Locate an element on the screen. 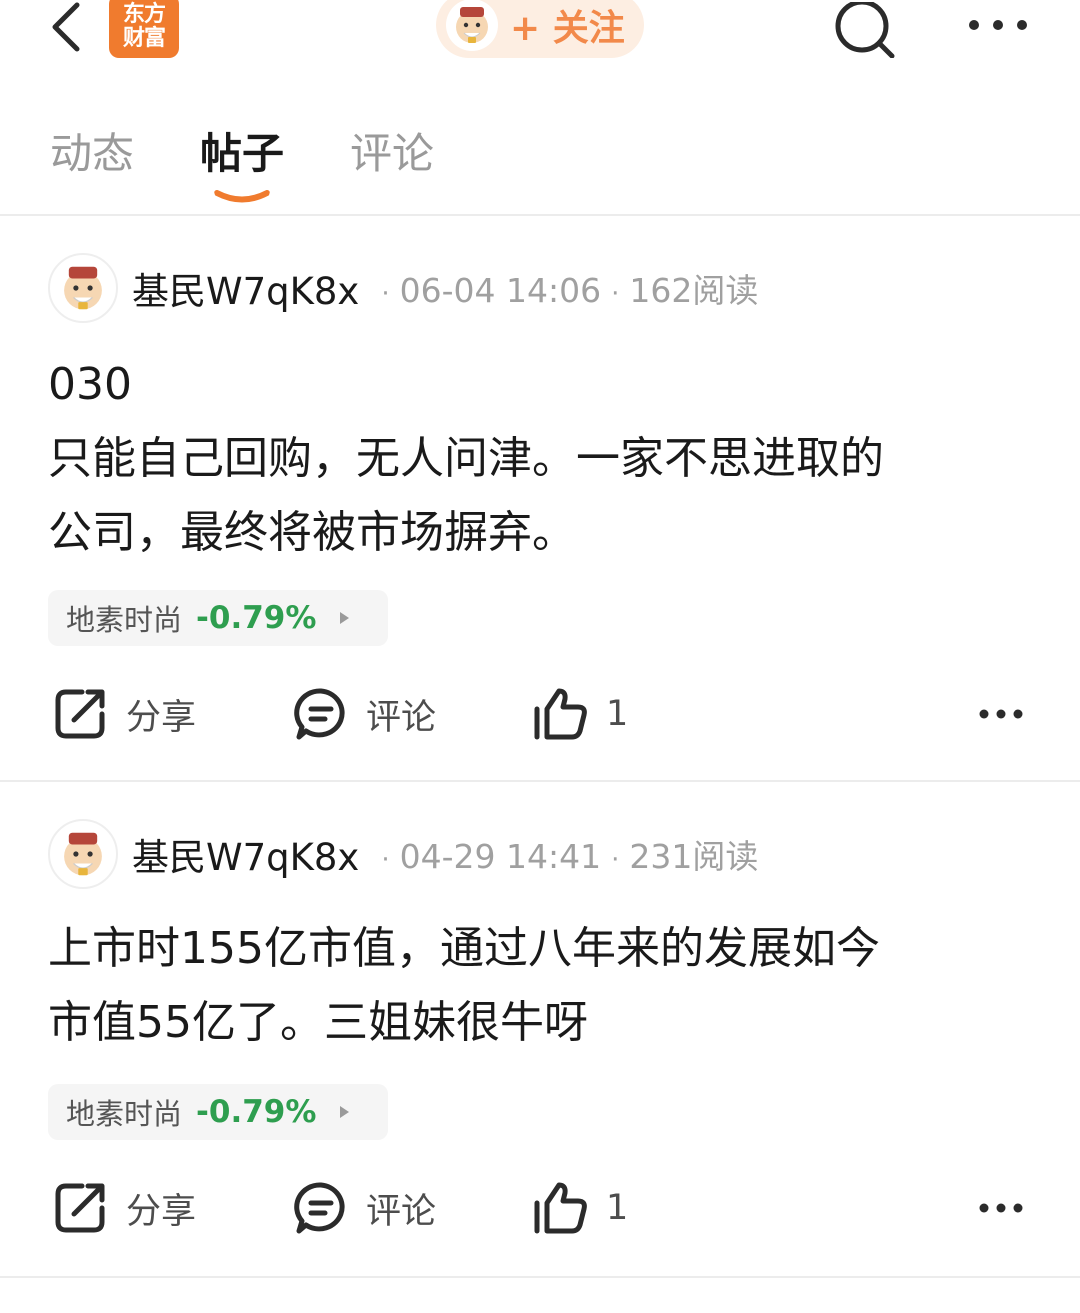 The height and width of the screenshot is (1313, 1080). tab-posts: 帖子 is located at coordinates (242, 150).